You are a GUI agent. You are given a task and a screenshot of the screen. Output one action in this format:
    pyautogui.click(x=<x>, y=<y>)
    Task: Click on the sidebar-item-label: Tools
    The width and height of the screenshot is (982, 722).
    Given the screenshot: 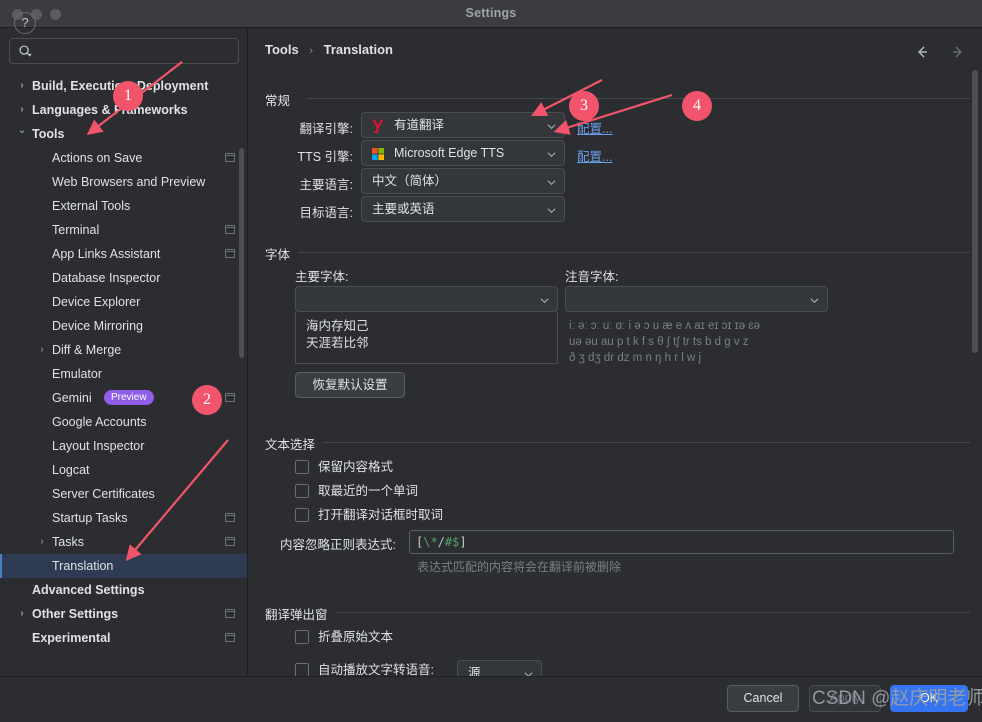 What is the action you would take?
    pyautogui.click(x=48, y=134)
    